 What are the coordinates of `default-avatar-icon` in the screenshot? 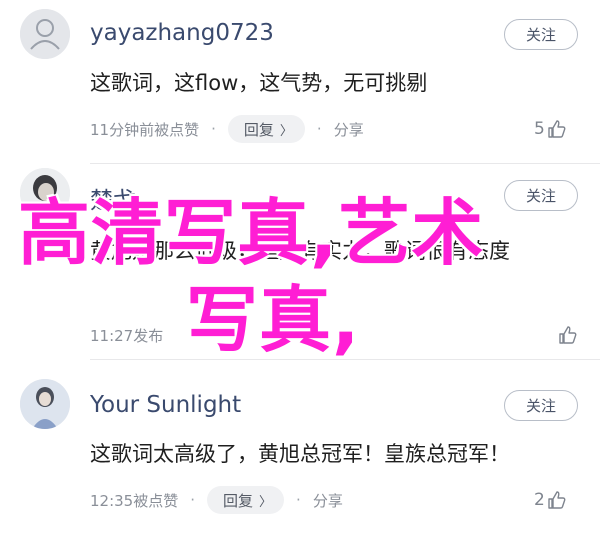 It's located at (45, 34).